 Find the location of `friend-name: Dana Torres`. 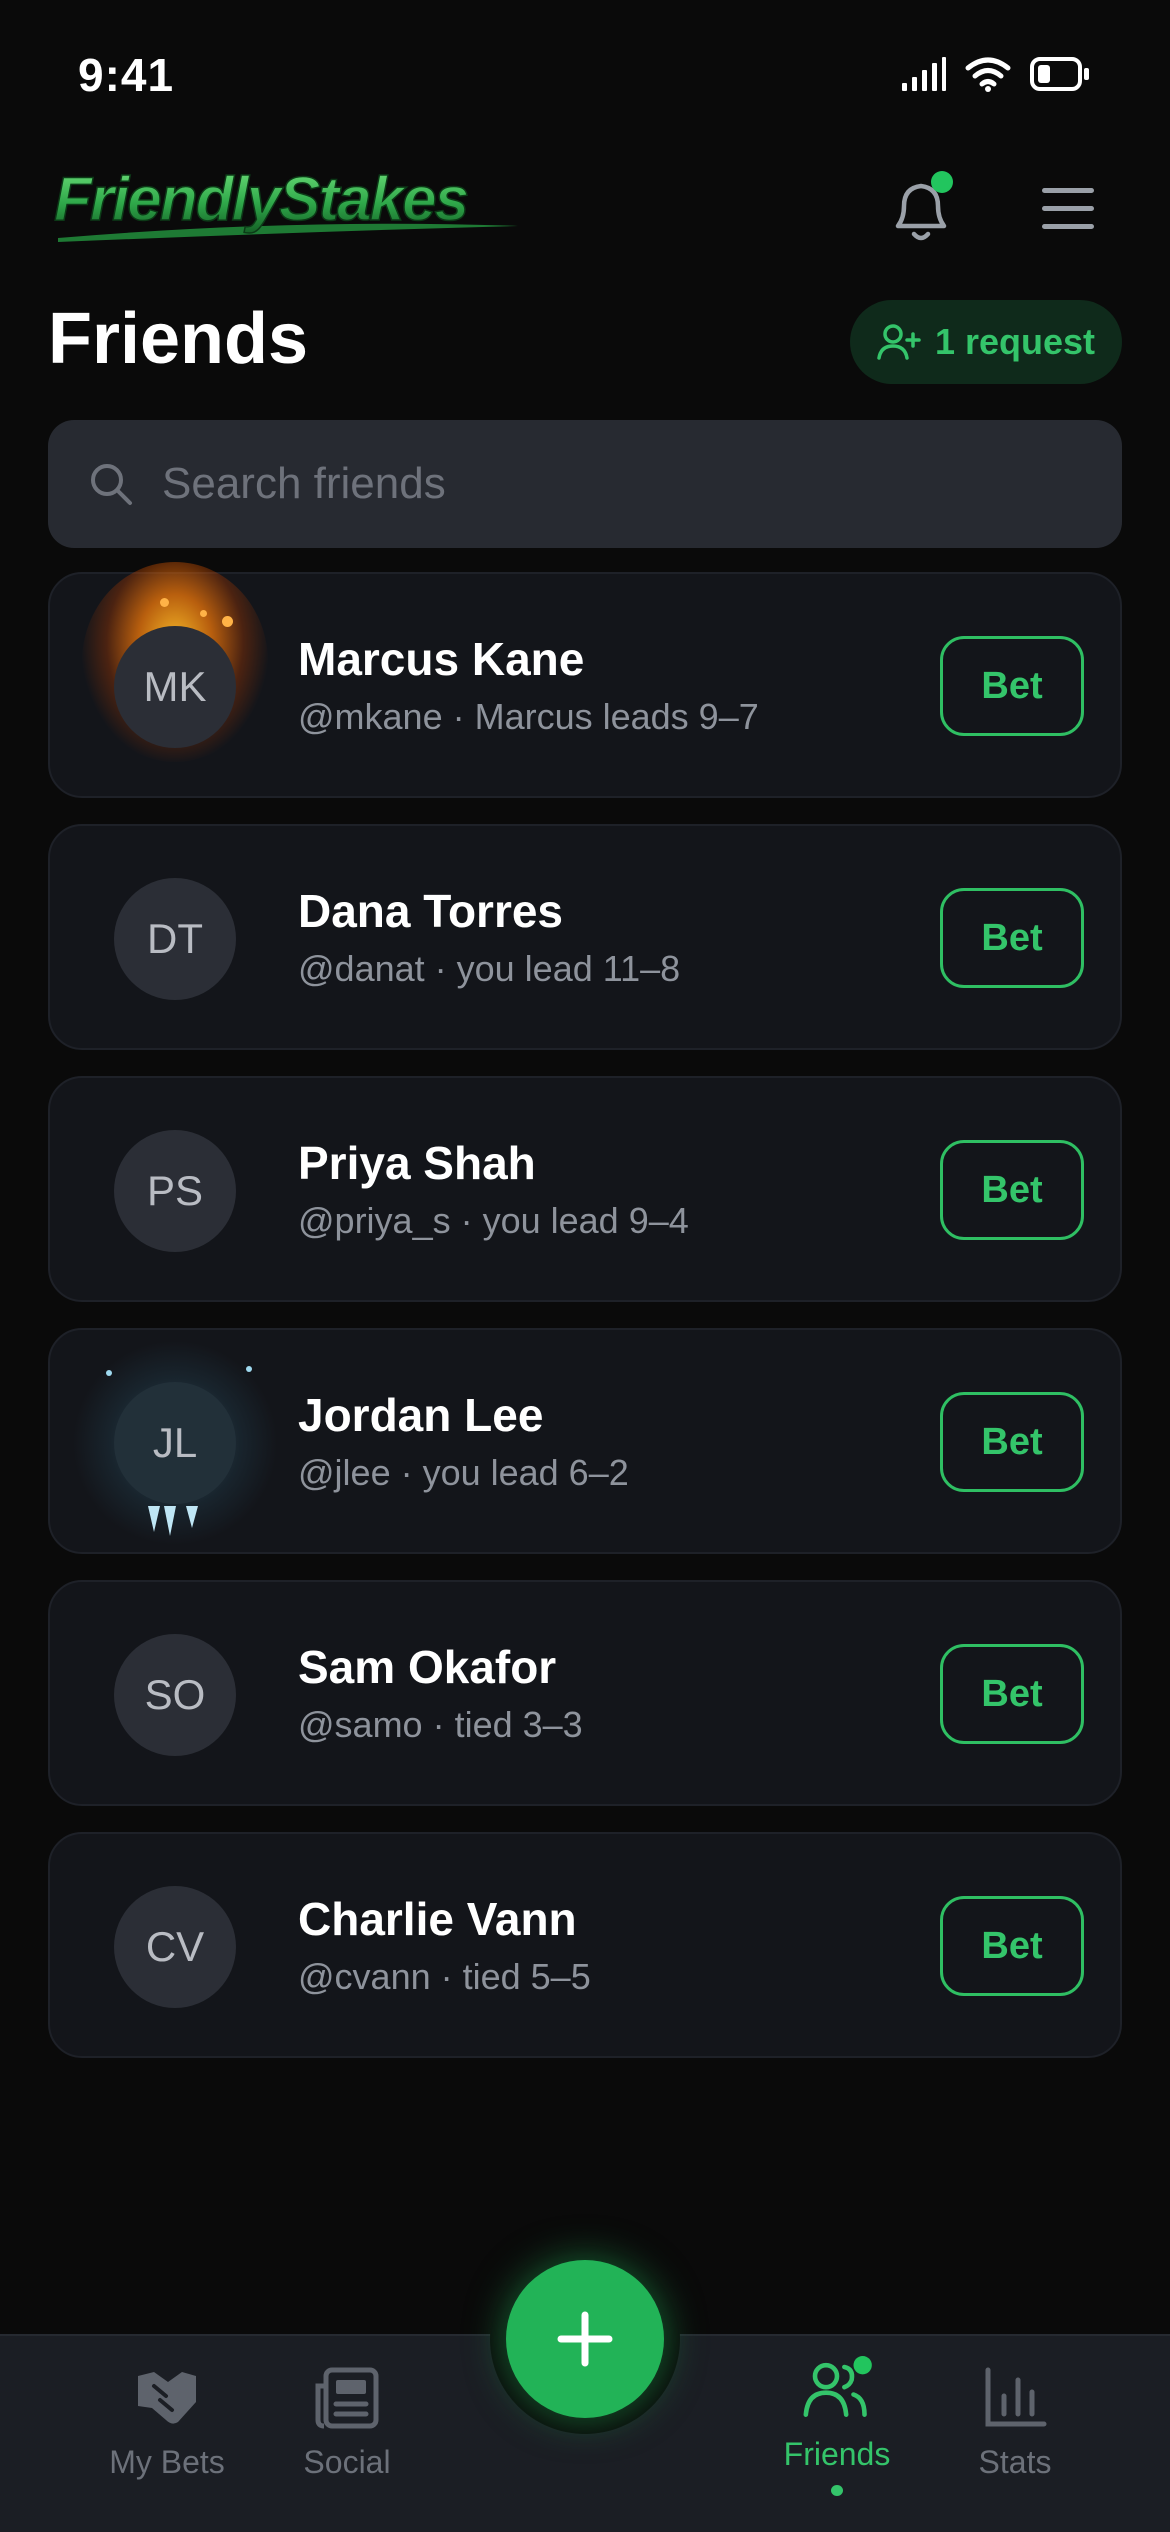

friend-name: Dana Torres is located at coordinates (431, 911).